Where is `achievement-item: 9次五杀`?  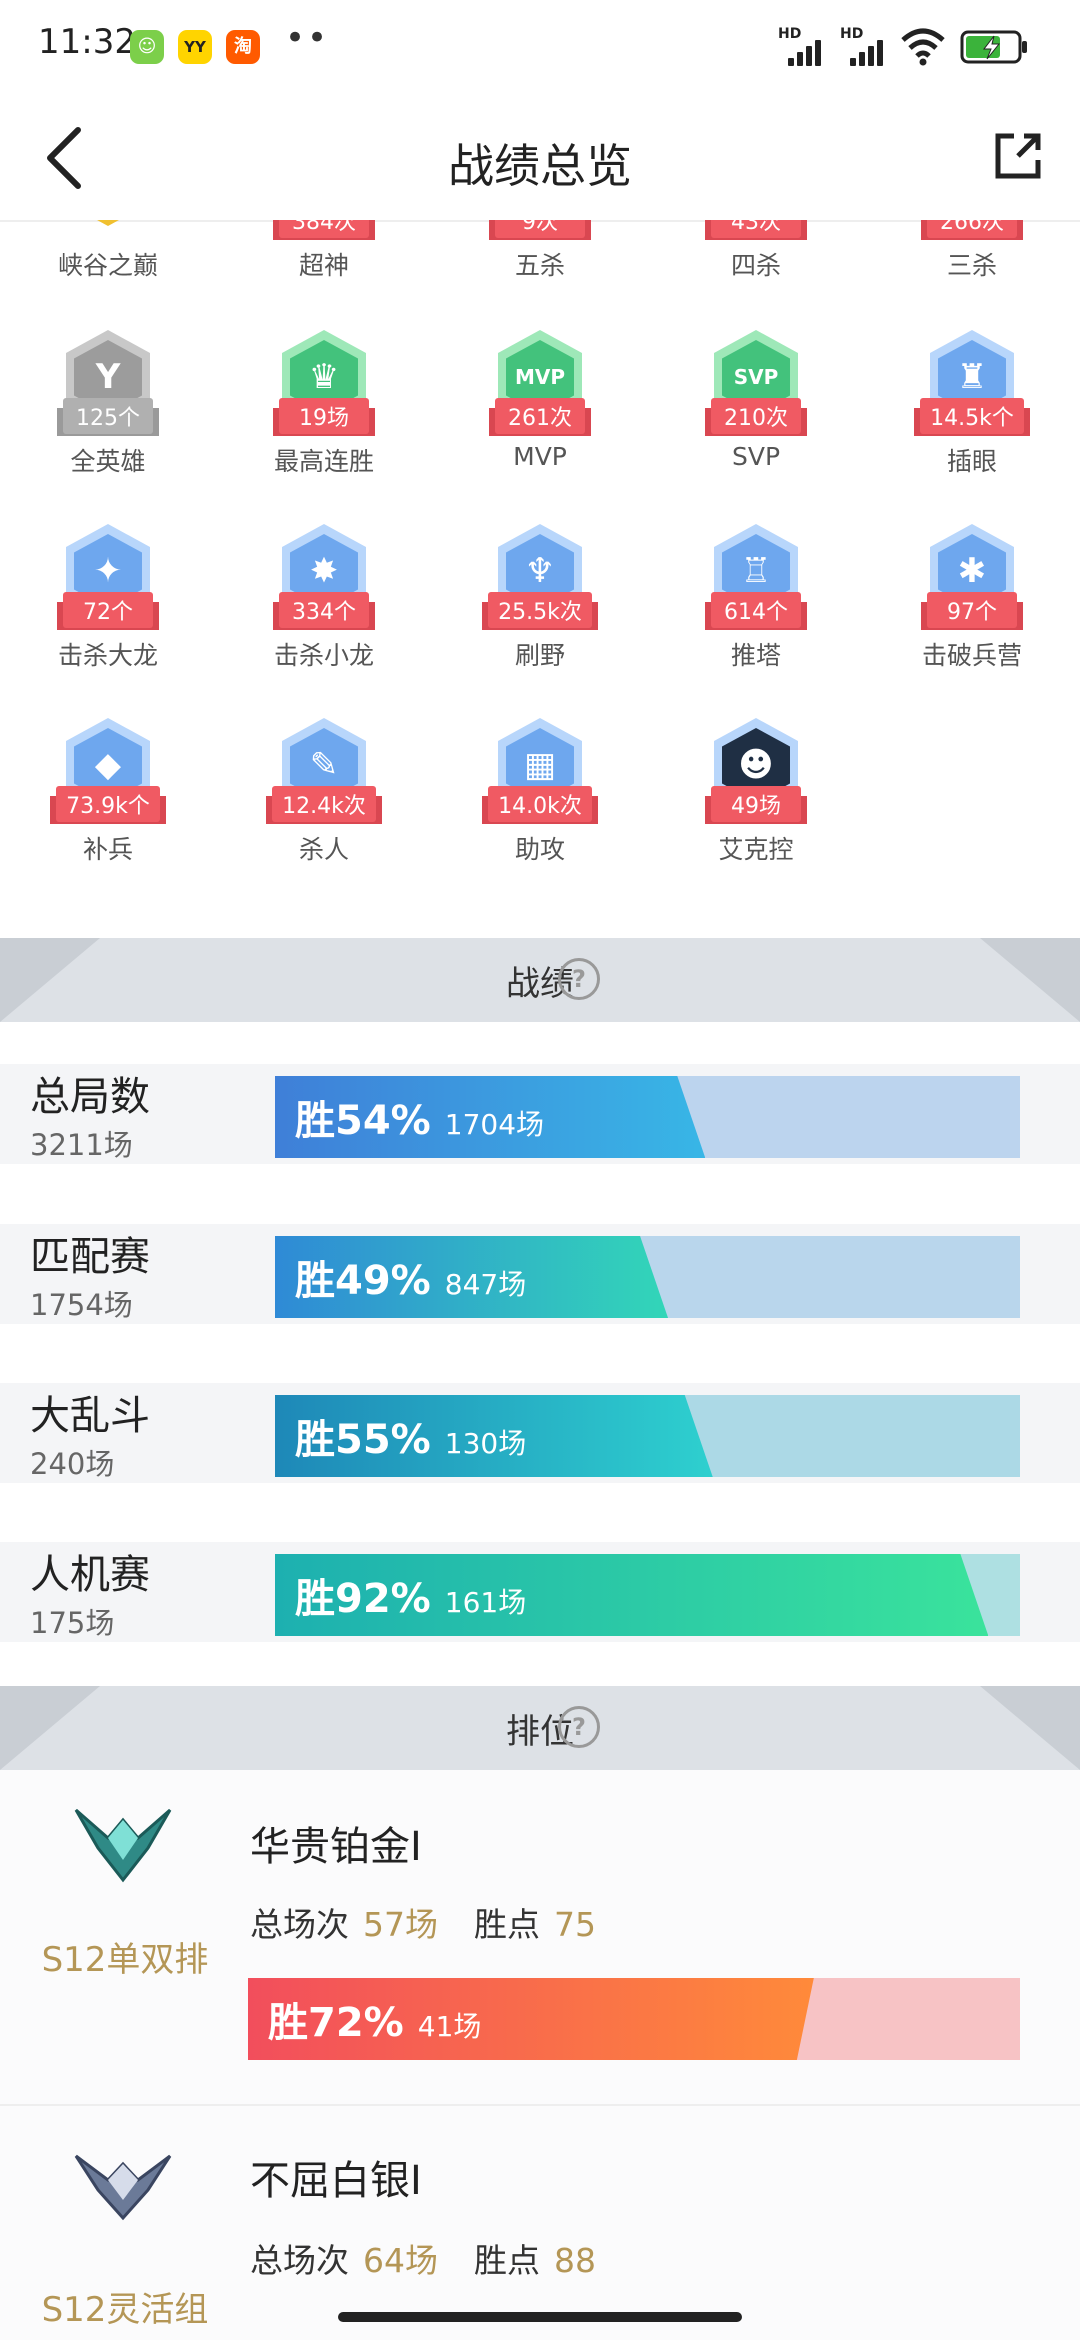
achievement-item: 9次五杀 is located at coordinates (540, 272).